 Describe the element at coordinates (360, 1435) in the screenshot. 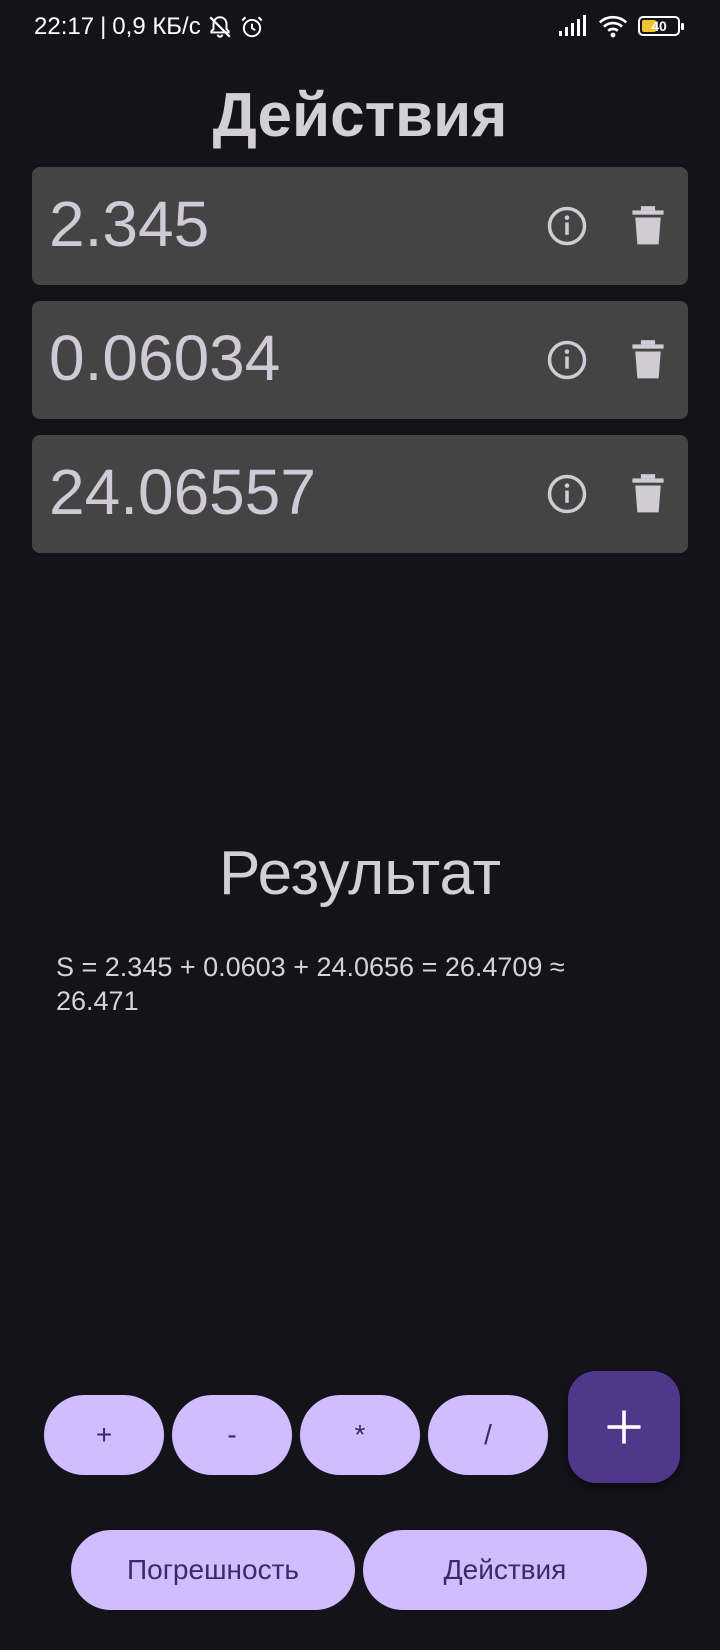

I see `multiply-operator-button: *` at that location.